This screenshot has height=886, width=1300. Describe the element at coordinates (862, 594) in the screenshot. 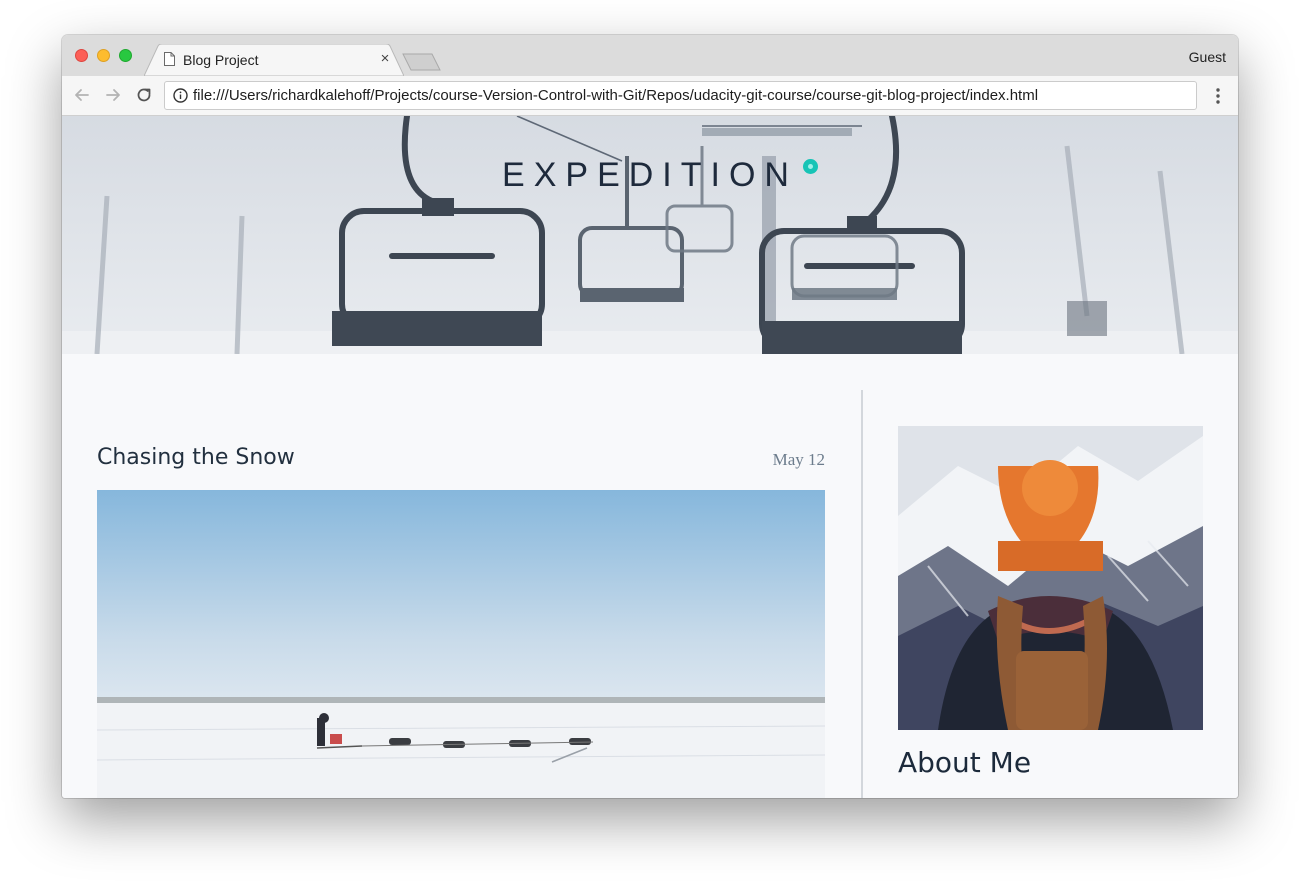

I see `column-divider` at that location.